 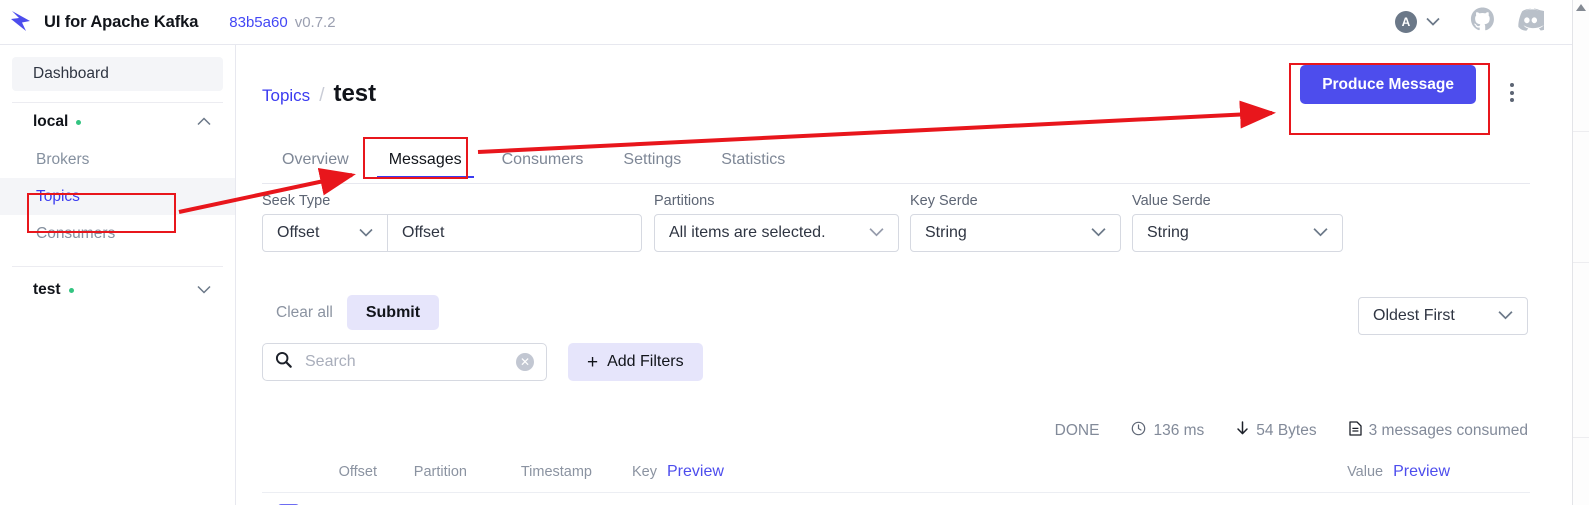 I want to click on plus-icon: +, so click(x=593, y=362).